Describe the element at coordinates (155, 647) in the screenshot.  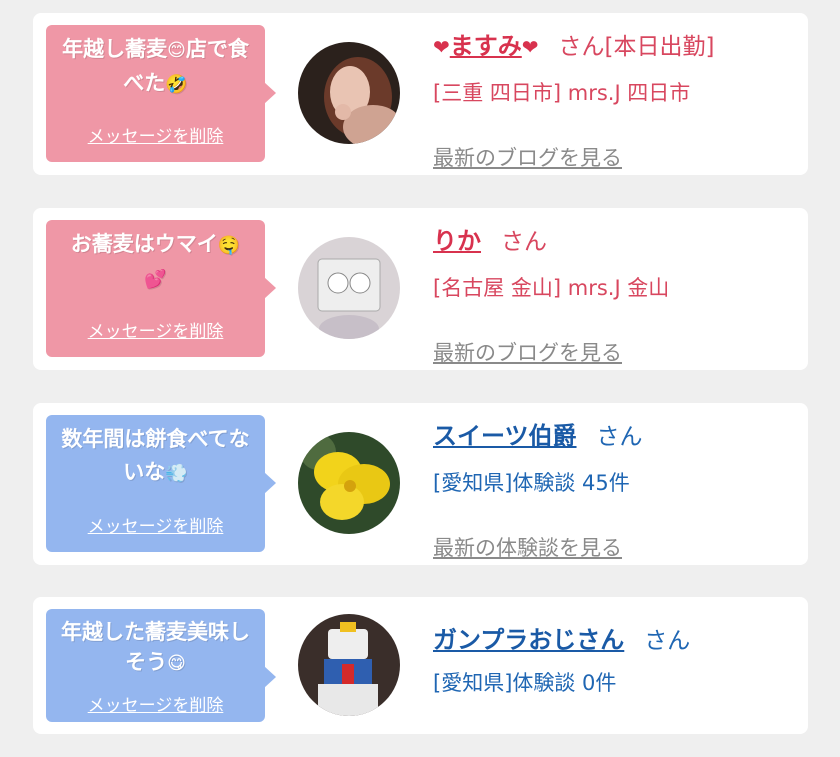
I see `message-text: 年越した蕎麦美味しそう😋` at that location.